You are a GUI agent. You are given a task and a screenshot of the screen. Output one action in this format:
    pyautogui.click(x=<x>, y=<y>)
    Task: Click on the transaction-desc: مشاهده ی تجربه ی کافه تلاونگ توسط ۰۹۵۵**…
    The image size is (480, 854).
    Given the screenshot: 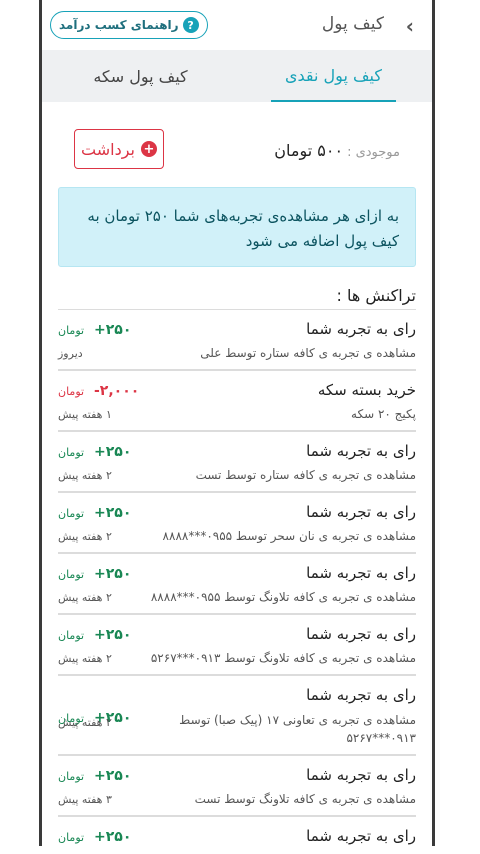 What is the action you would take?
    pyautogui.click(x=283, y=597)
    